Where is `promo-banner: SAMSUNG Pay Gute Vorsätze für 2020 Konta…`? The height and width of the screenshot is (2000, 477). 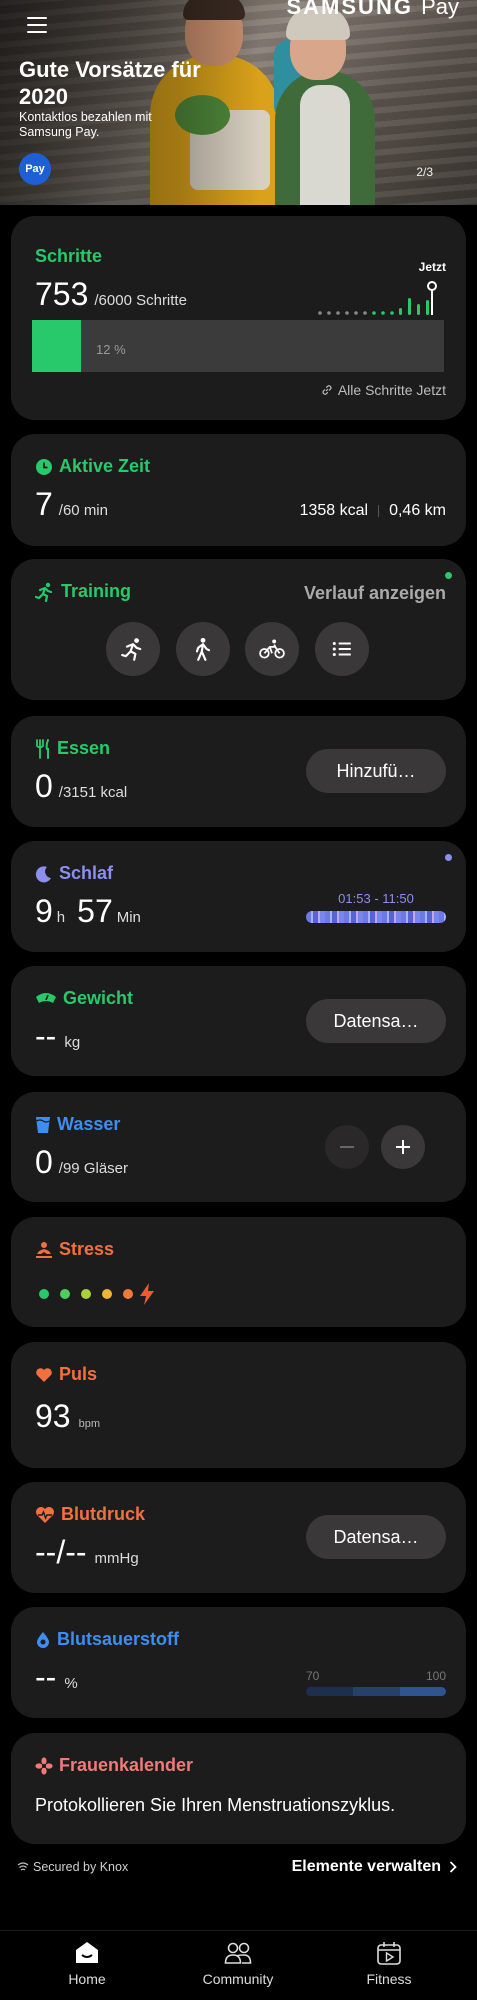 promo-banner: SAMSUNG Pay Gute Vorsätze für 2020 Konta… is located at coordinates (238, 102).